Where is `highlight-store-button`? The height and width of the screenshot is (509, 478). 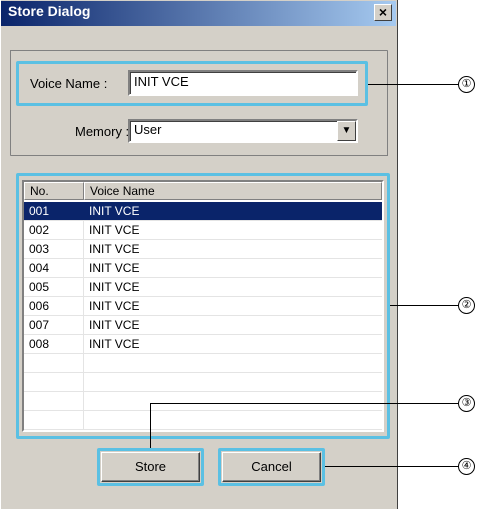
highlight-store-button is located at coordinates (150, 467).